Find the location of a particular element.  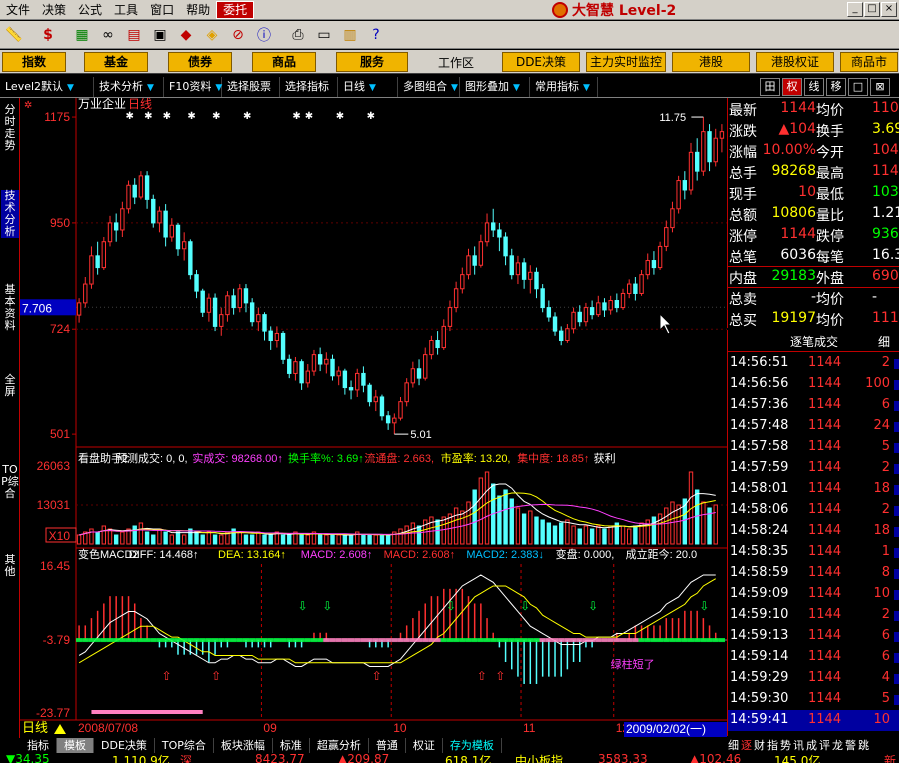

menu-file: 文件 is located at coordinates (18, 10).